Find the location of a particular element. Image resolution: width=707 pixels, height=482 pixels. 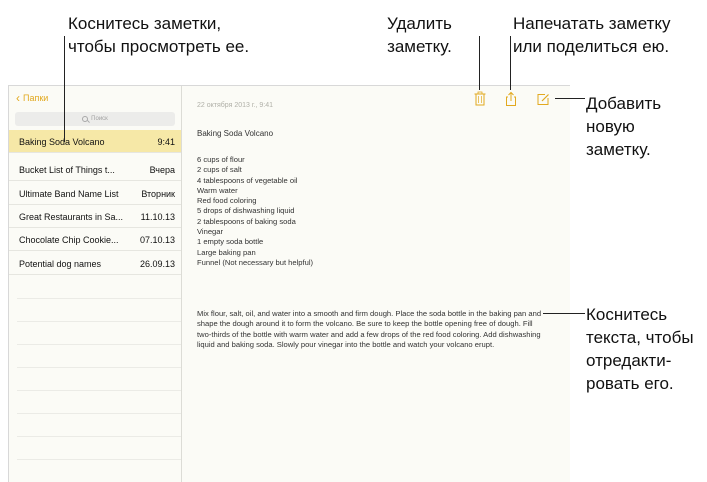

callout-delete-note: Удалить заметку. is located at coordinates (419, 35).